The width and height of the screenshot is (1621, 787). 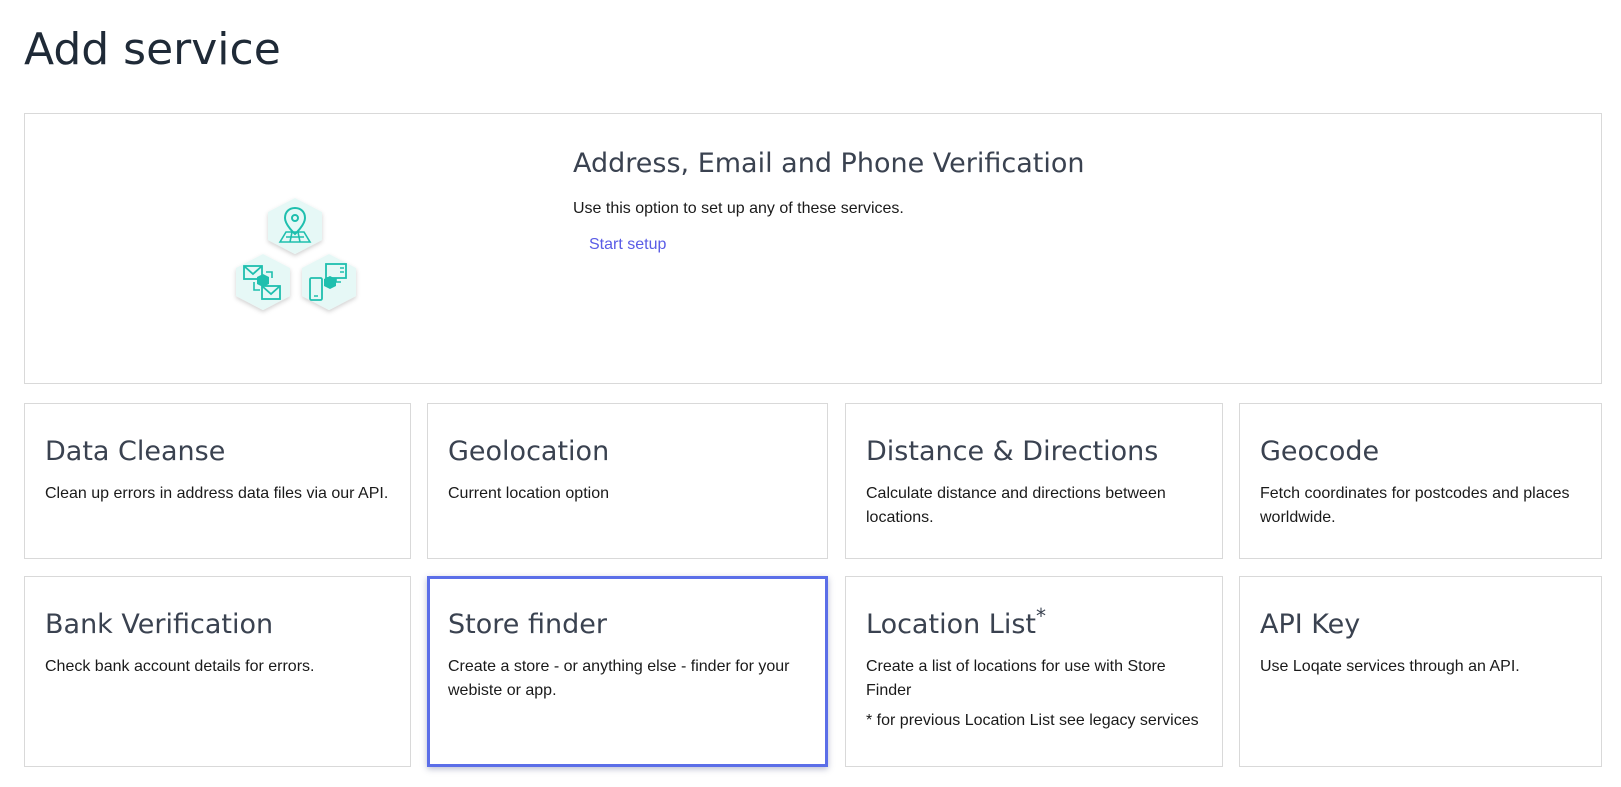 What do you see at coordinates (528, 493) in the screenshot?
I see `card-description: Current location option` at bounding box center [528, 493].